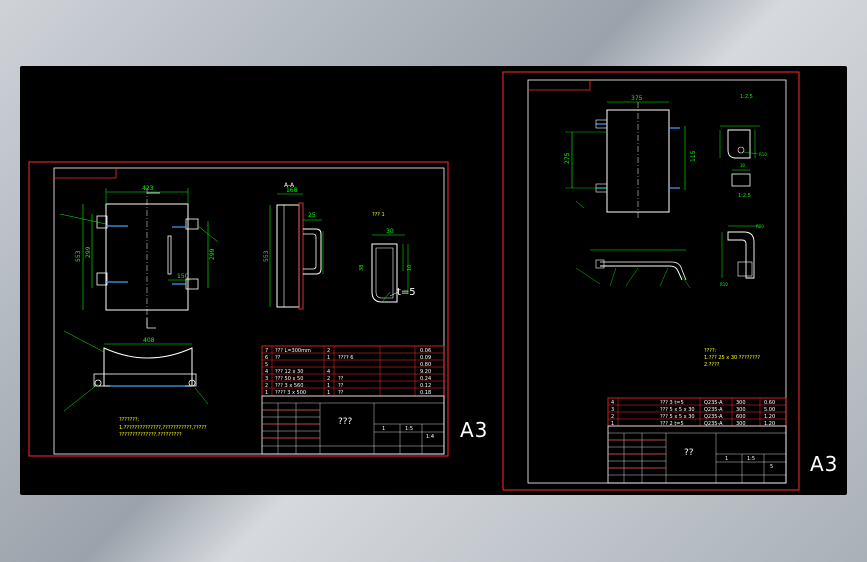 This screenshot has width=867, height=562. What do you see at coordinates (769, 417) in the screenshot?
I see `right-row-2-wt: 1.20` at bounding box center [769, 417].